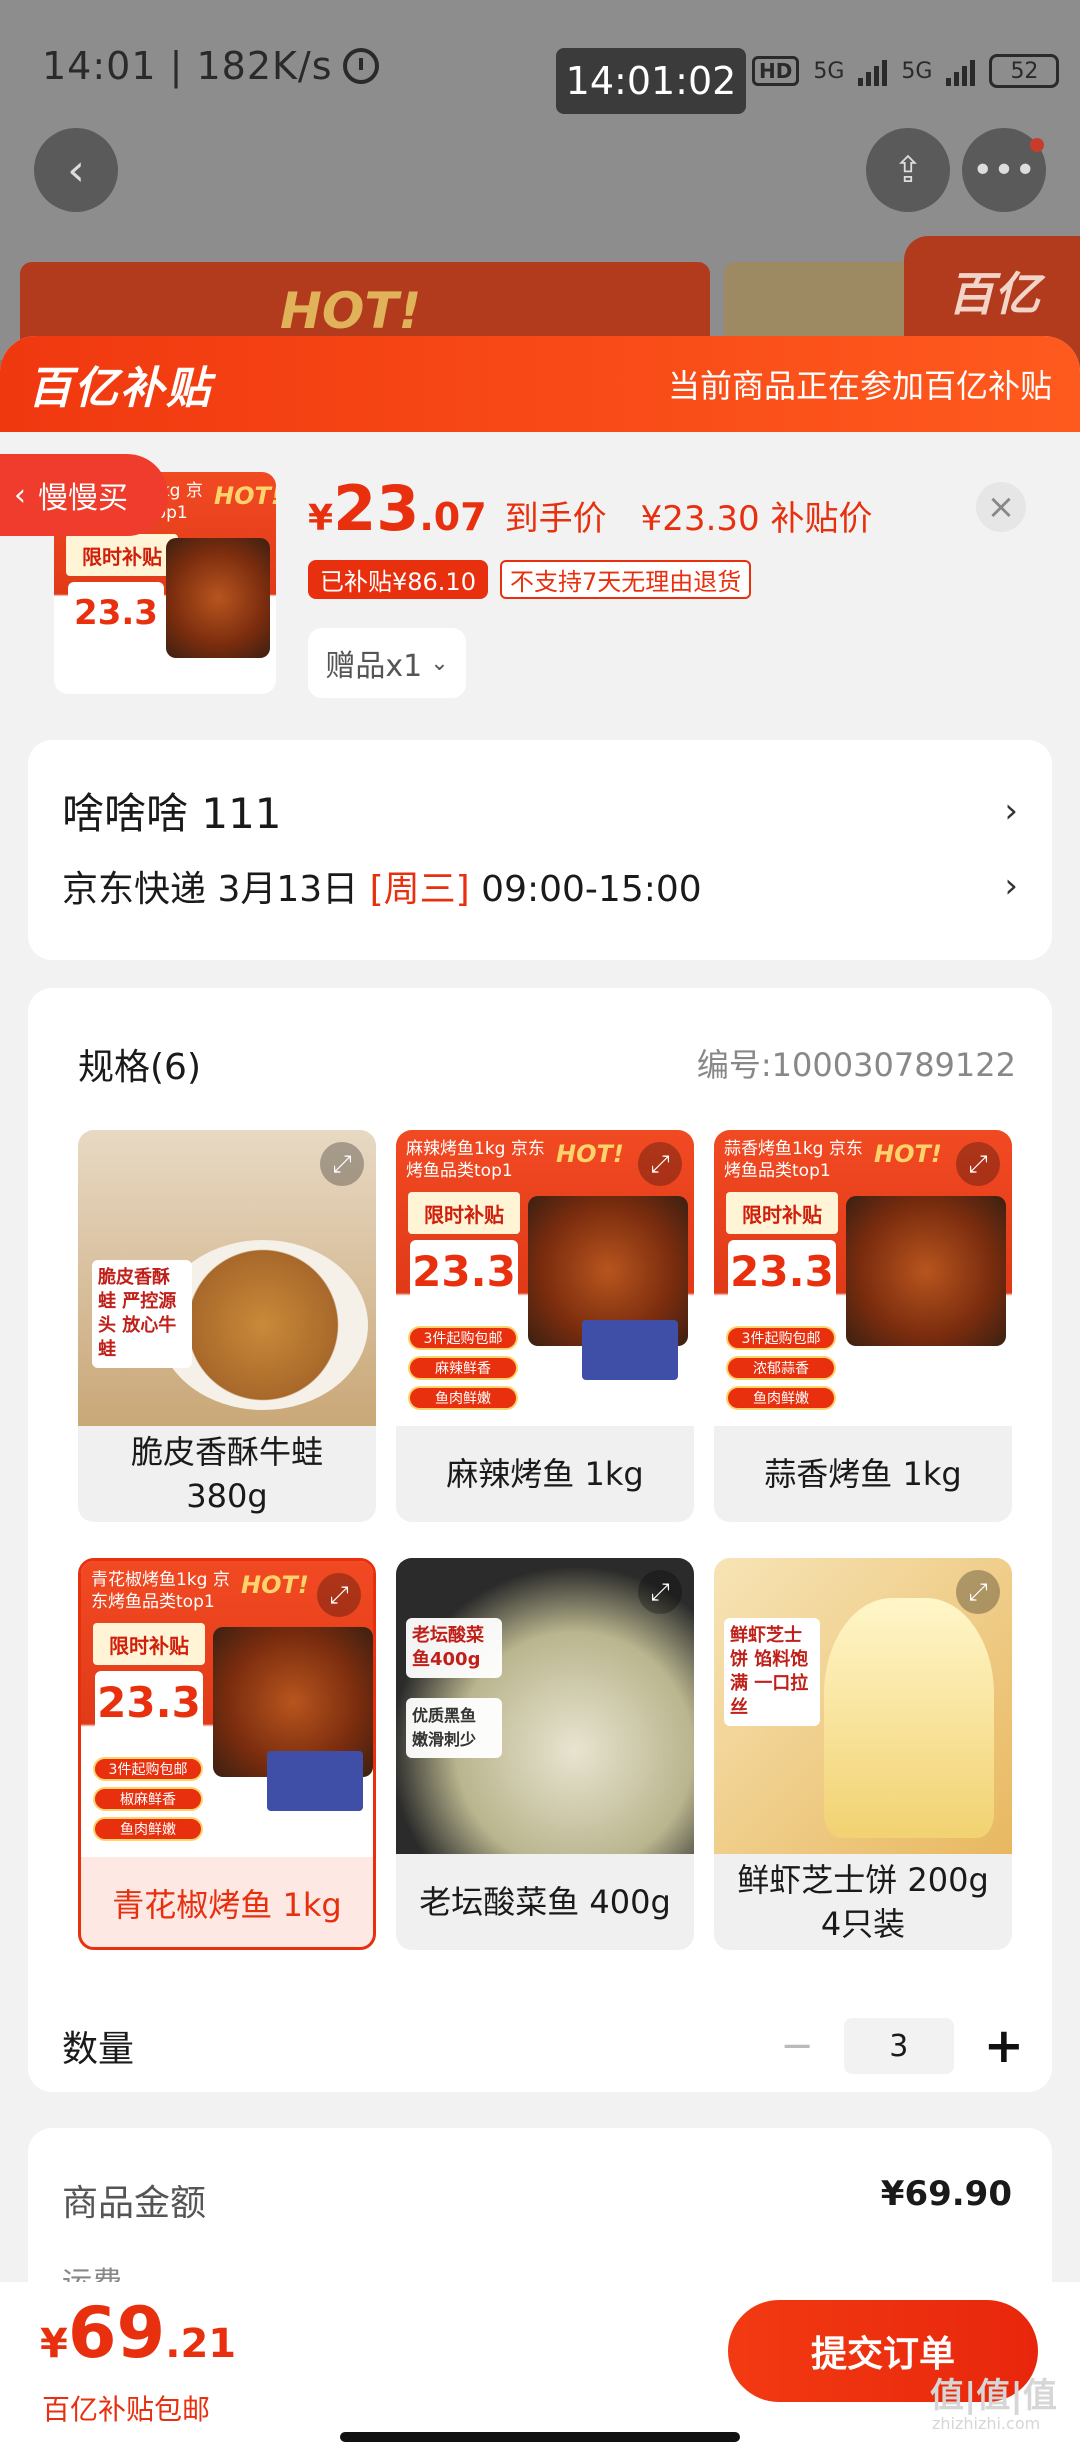 The height and width of the screenshot is (2460, 1080). I want to click on chevron-right-icon: ›, so click(1011, 810).